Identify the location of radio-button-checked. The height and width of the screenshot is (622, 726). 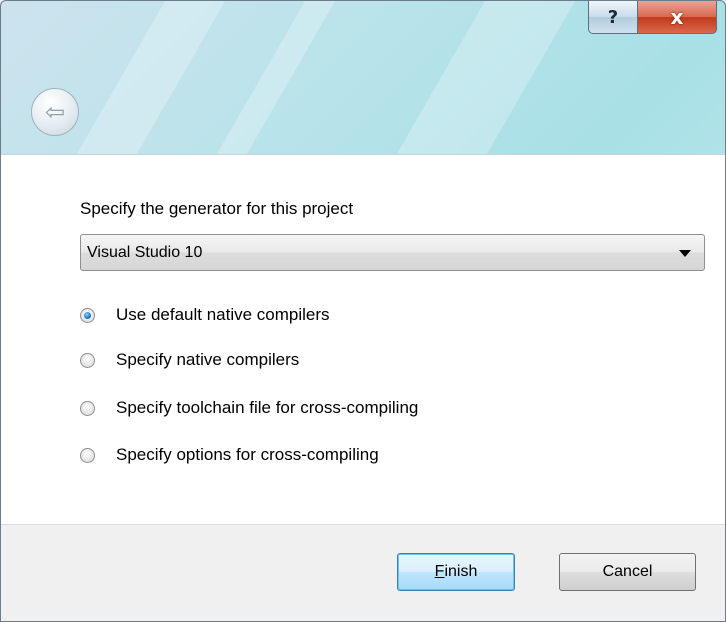
(87, 315).